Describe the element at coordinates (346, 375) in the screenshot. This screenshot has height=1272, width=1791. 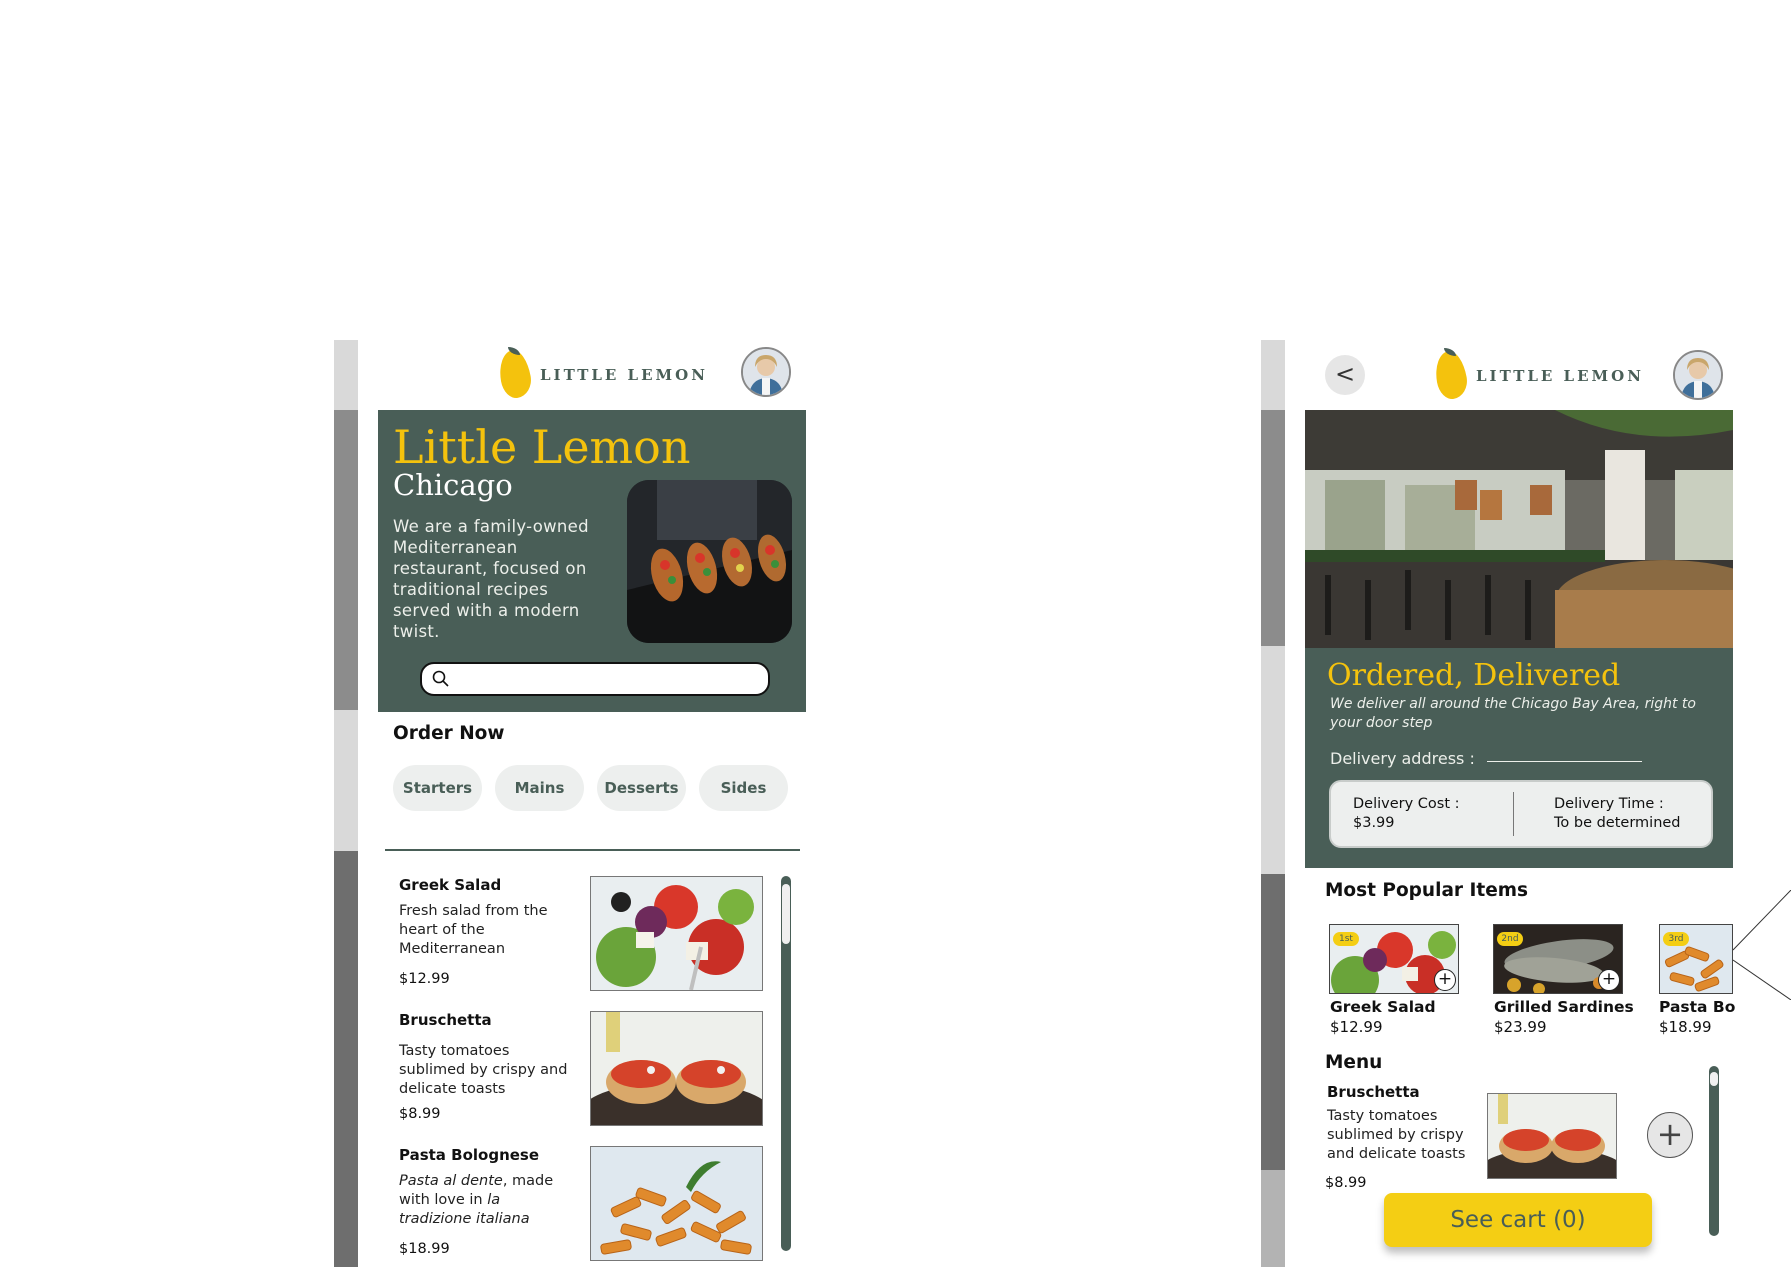
I see `left-side-strip-top` at that location.